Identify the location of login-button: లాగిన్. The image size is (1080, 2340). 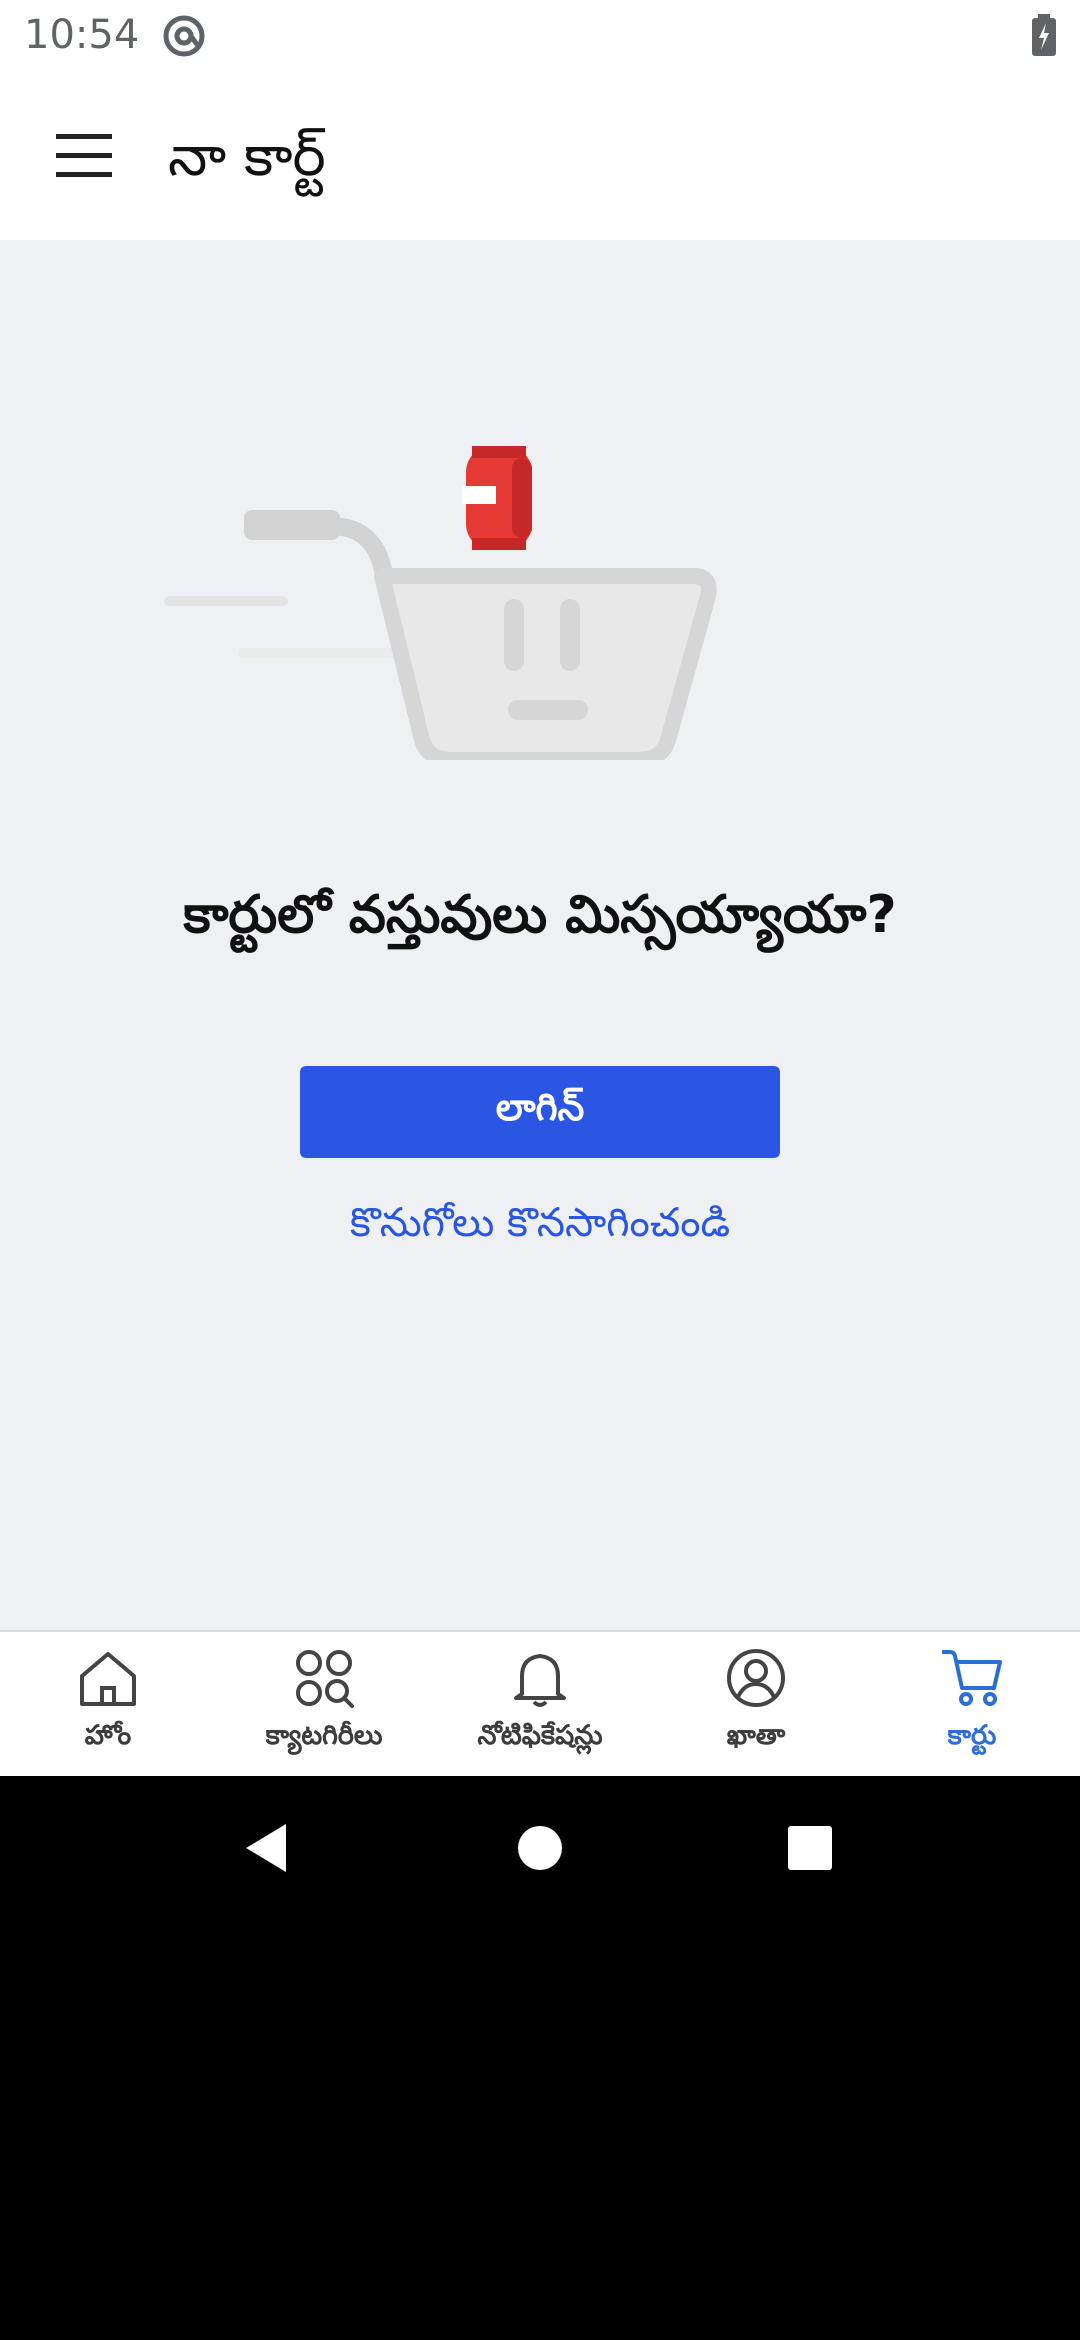
(540, 1112).